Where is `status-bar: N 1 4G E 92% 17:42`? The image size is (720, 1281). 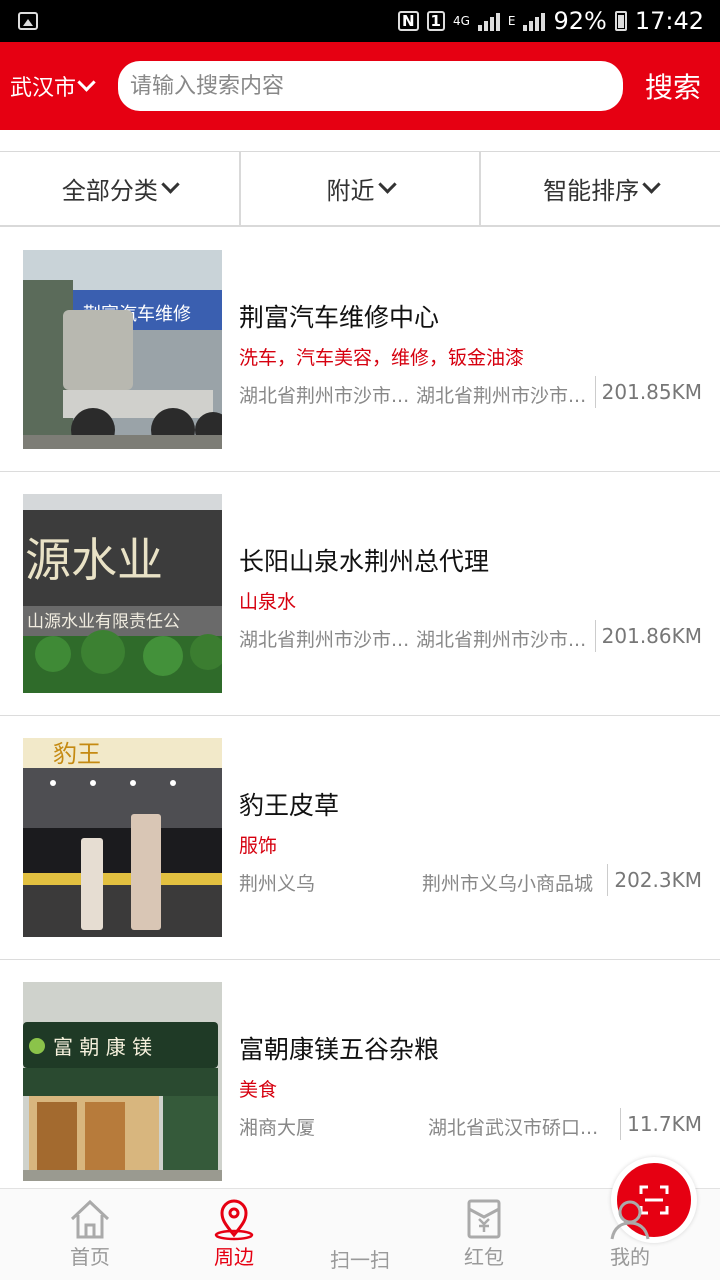 status-bar: N 1 4G E 92% 17:42 is located at coordinates (360, 21).